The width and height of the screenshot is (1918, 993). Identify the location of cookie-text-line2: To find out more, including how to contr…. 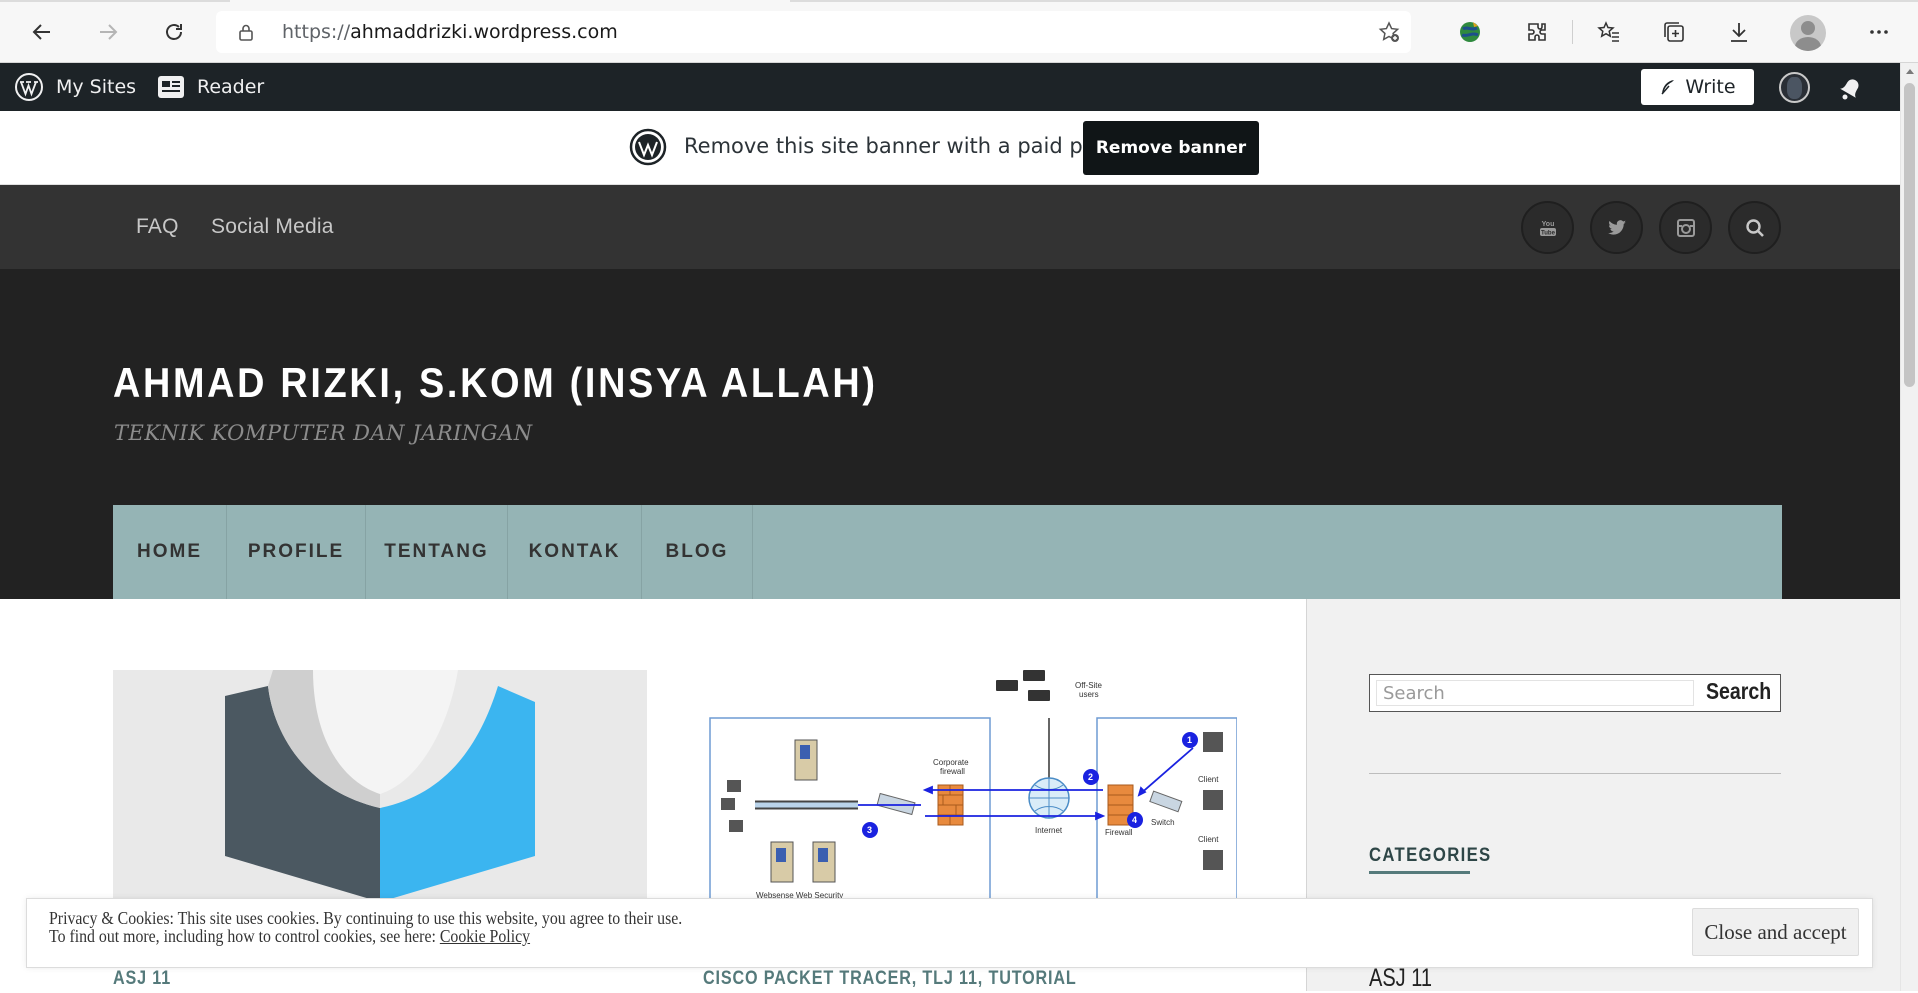
(289, 936).